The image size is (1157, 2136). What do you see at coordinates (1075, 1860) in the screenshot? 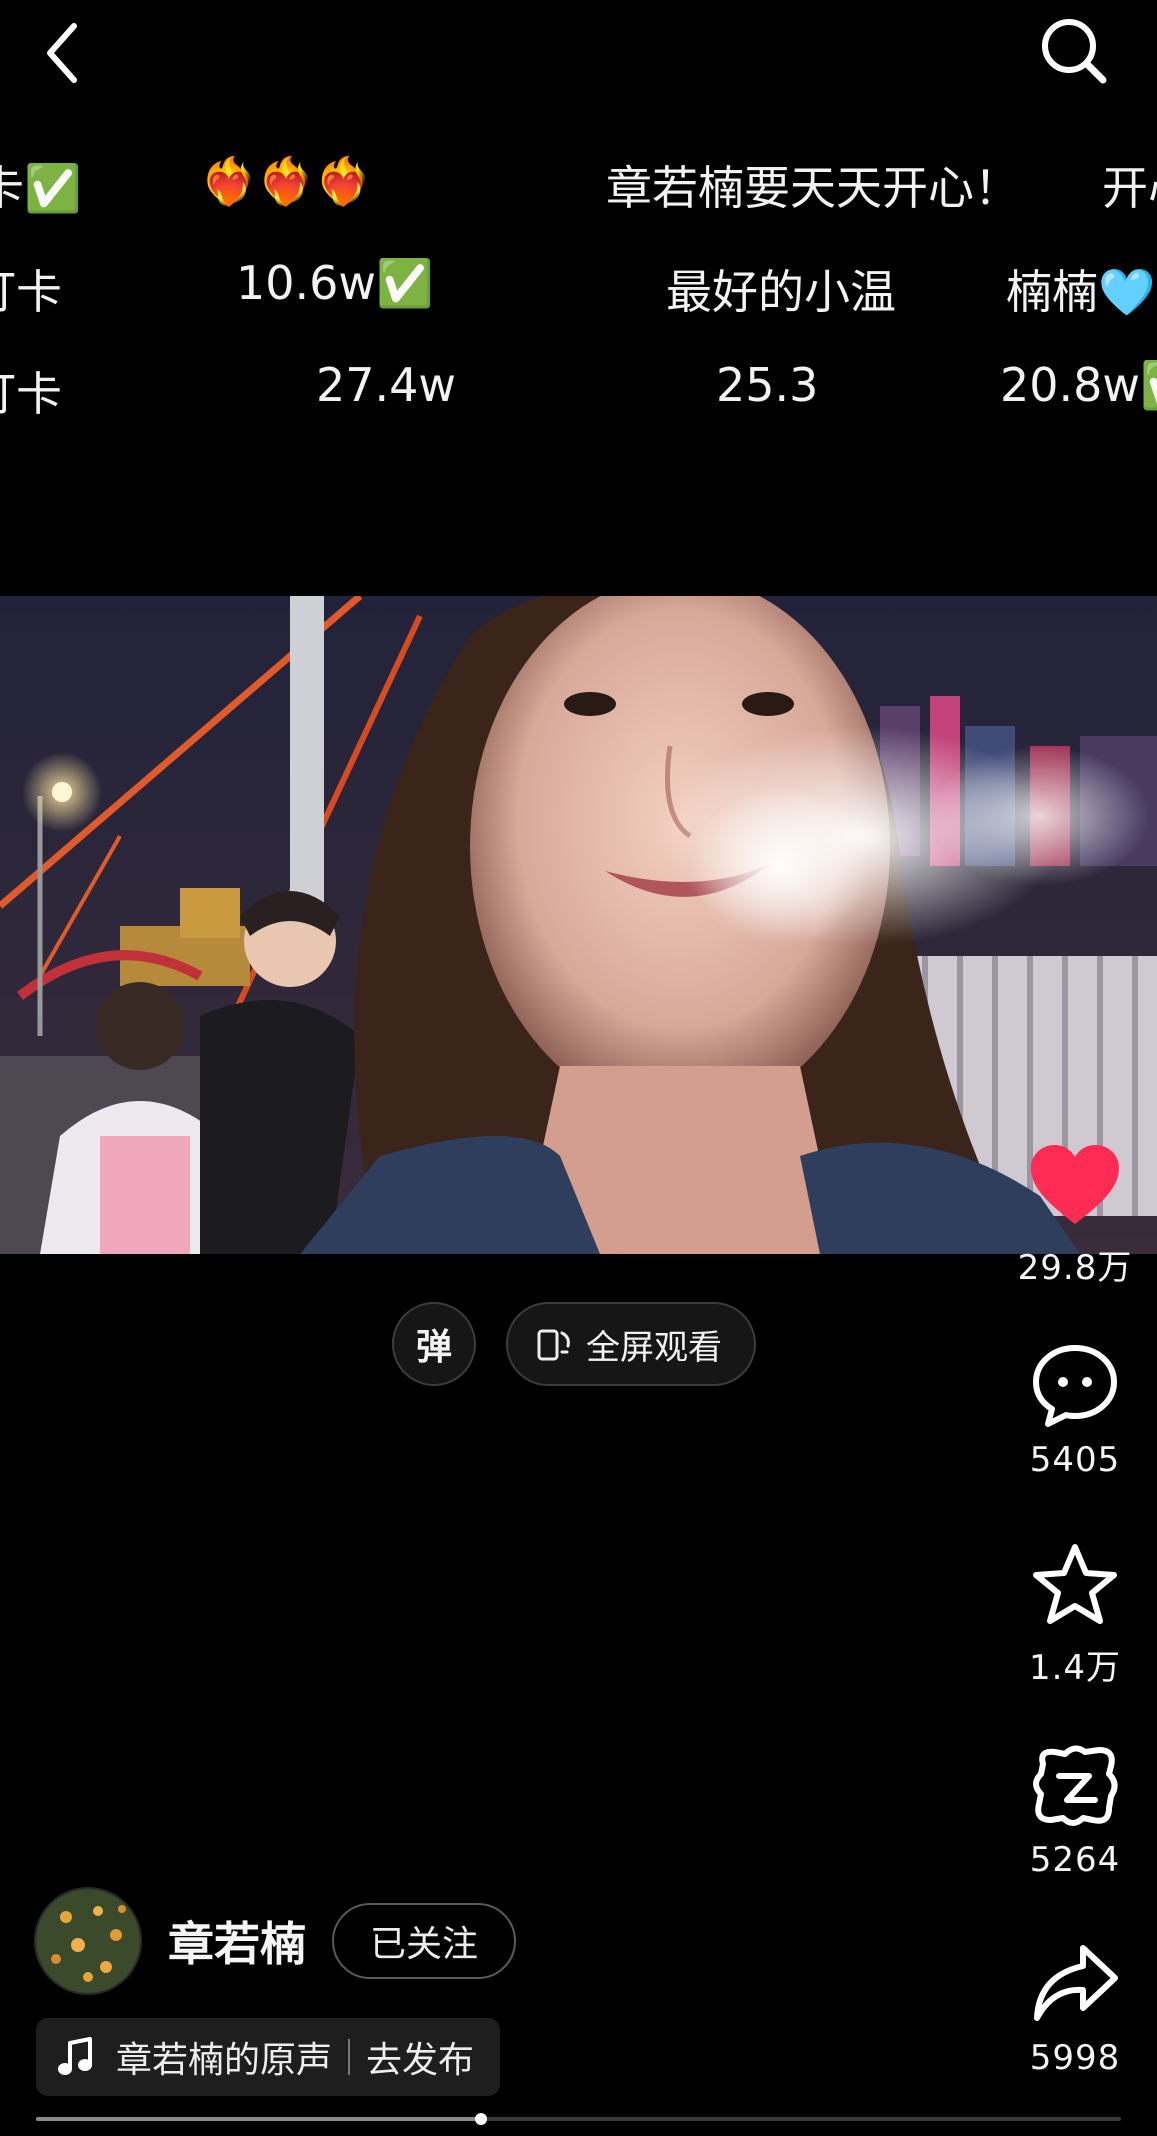
I see `share-friend-count: 5264` at bounding box center [1075, 1860].